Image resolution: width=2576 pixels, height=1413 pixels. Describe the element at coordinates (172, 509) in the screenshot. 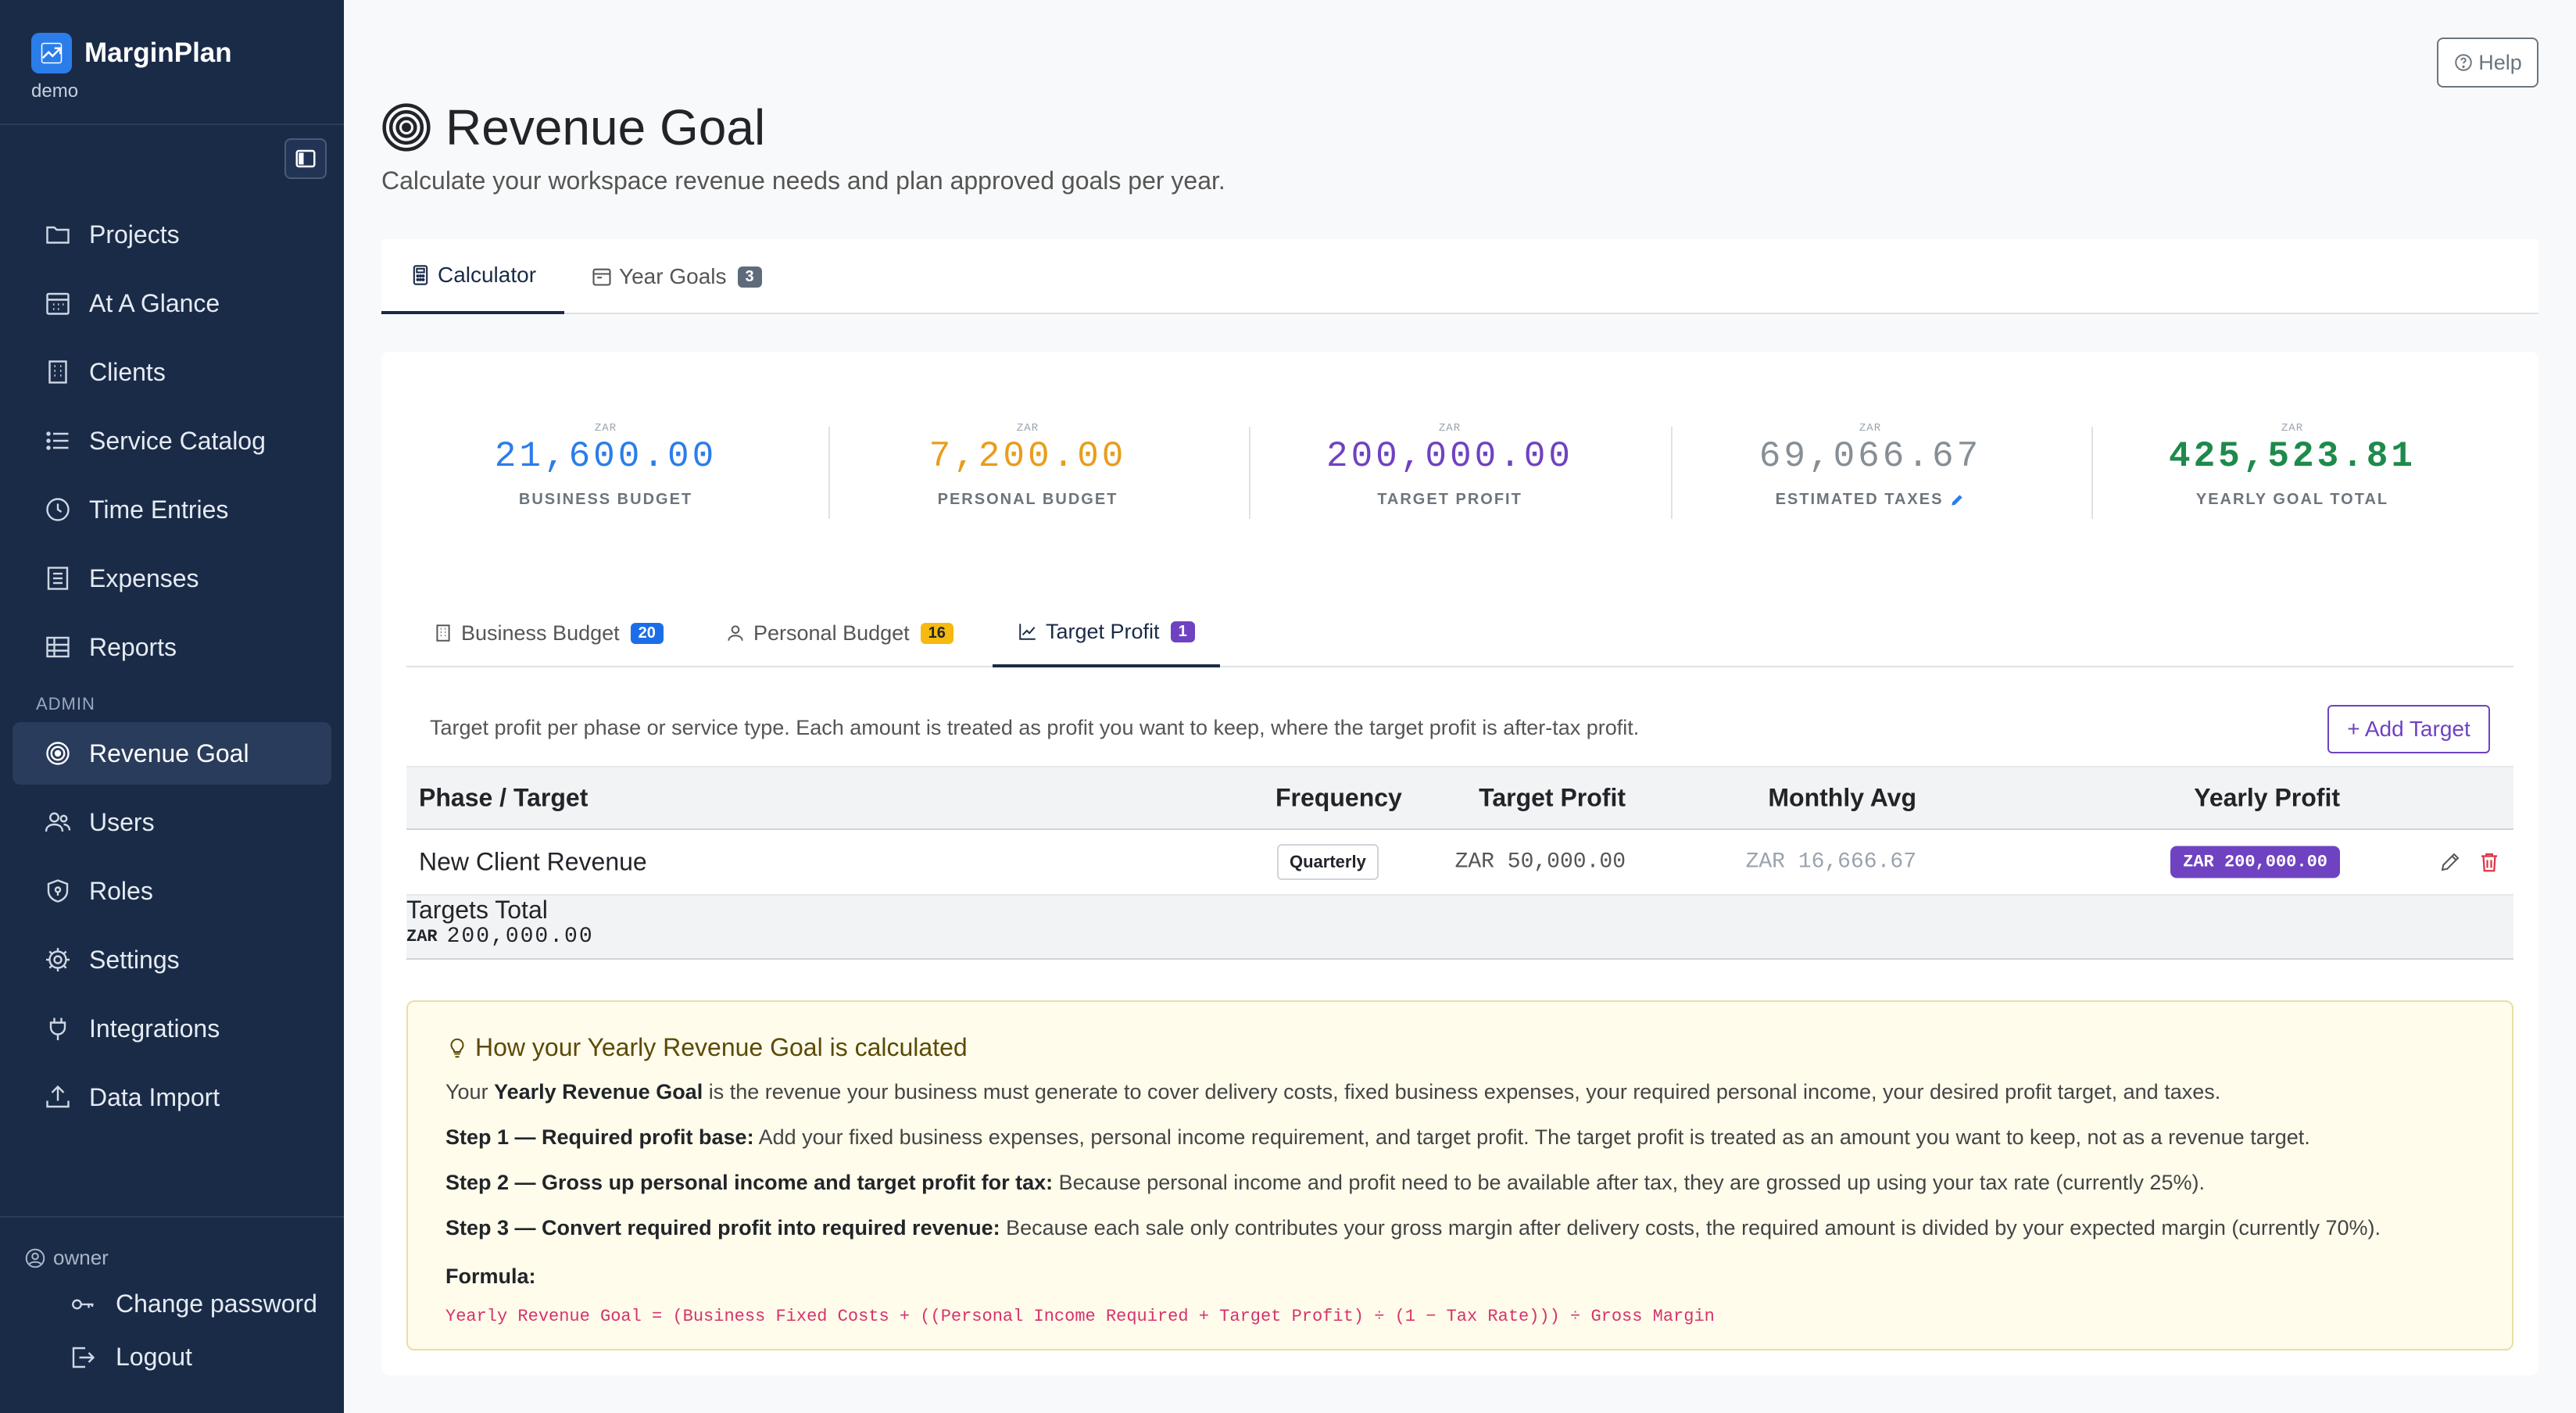

I see `sidebar-item-time-entries: Time Entries` at that location.